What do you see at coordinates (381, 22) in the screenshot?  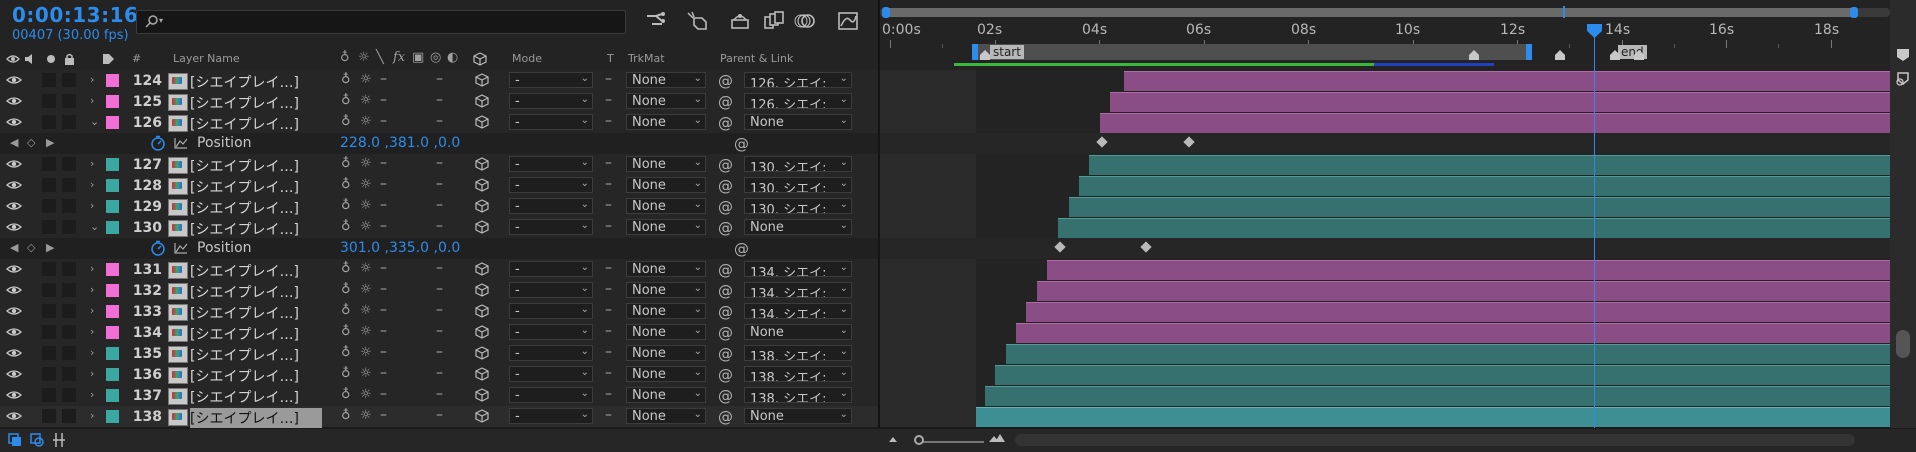 I see `layer-search-input: ▾` at bounding box center [381, 22].